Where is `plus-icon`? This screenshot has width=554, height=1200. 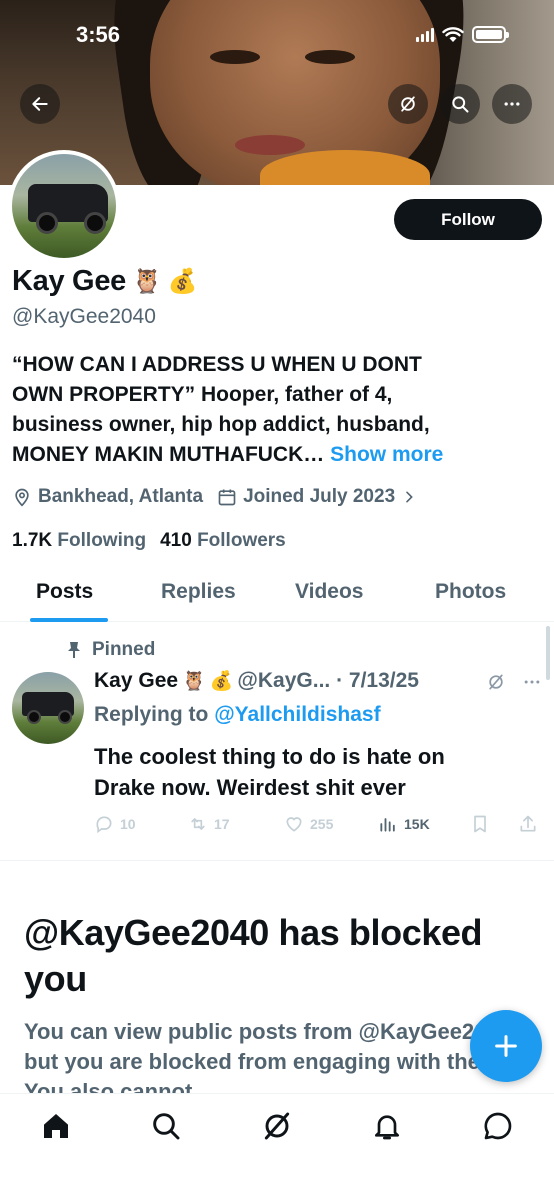
plus-icon is located at coordinates (506, 1046).